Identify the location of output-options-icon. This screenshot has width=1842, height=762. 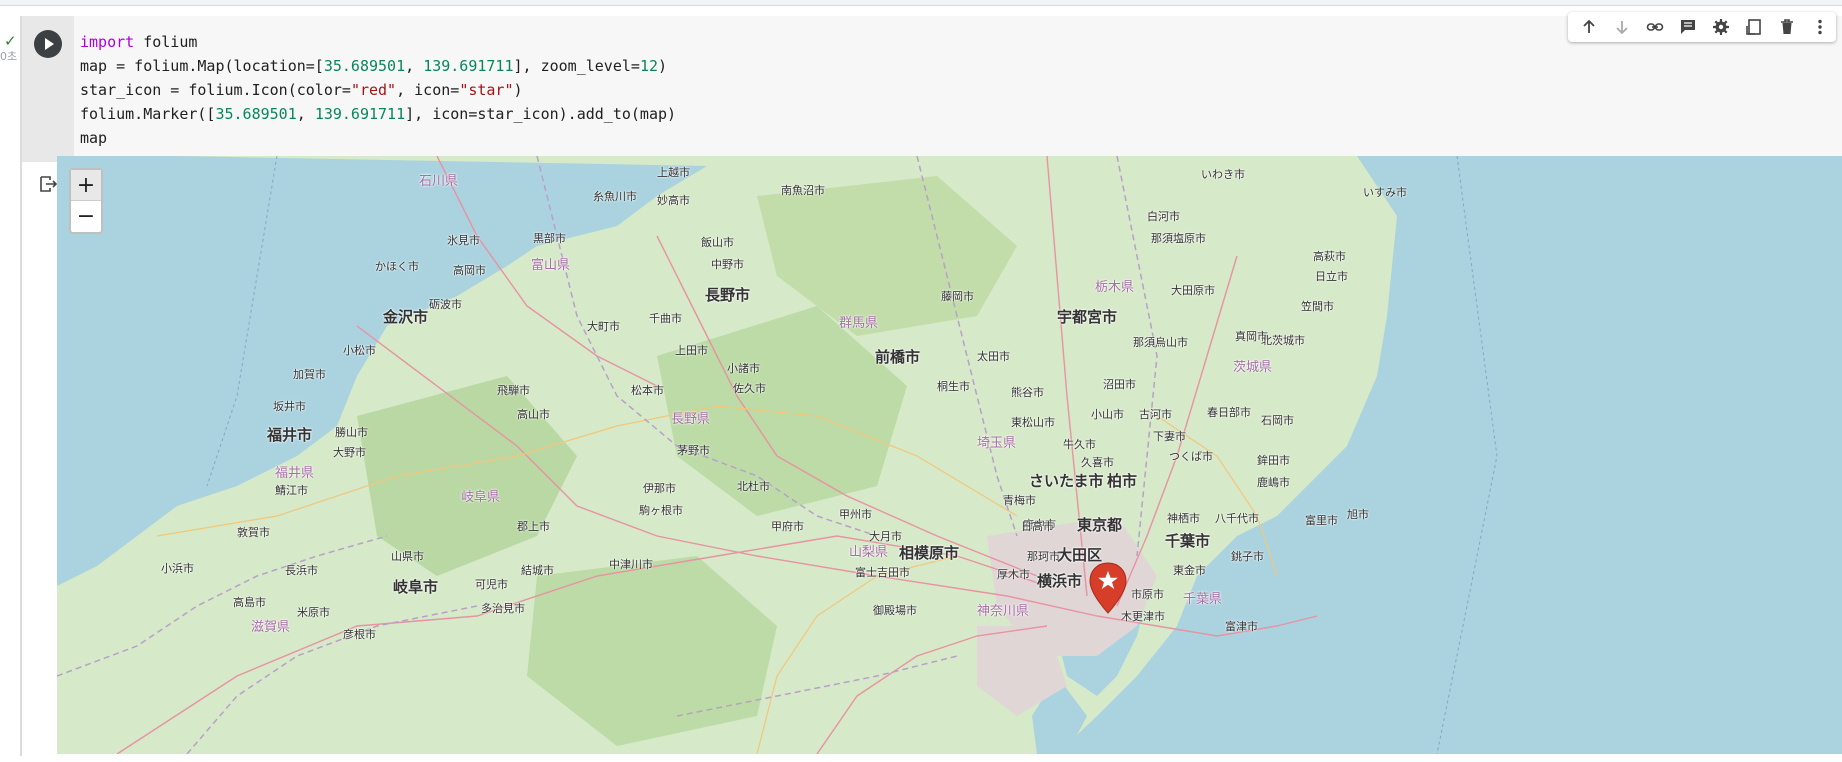
(48, 184).